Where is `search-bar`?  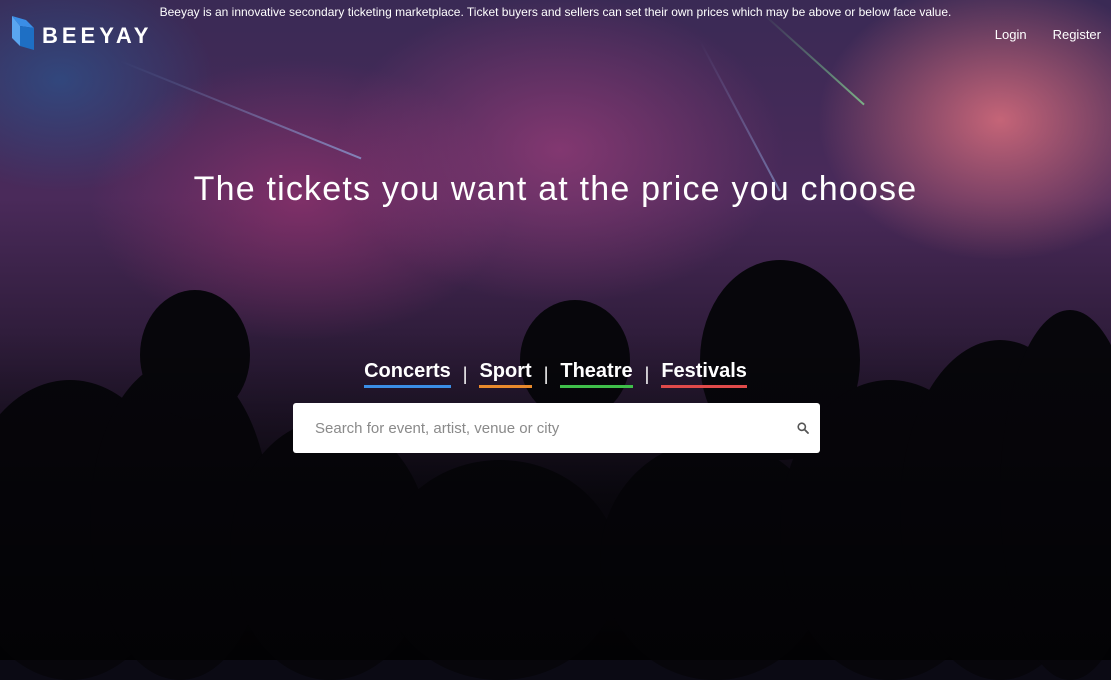 search-bar is located at coordinates (556, 428).